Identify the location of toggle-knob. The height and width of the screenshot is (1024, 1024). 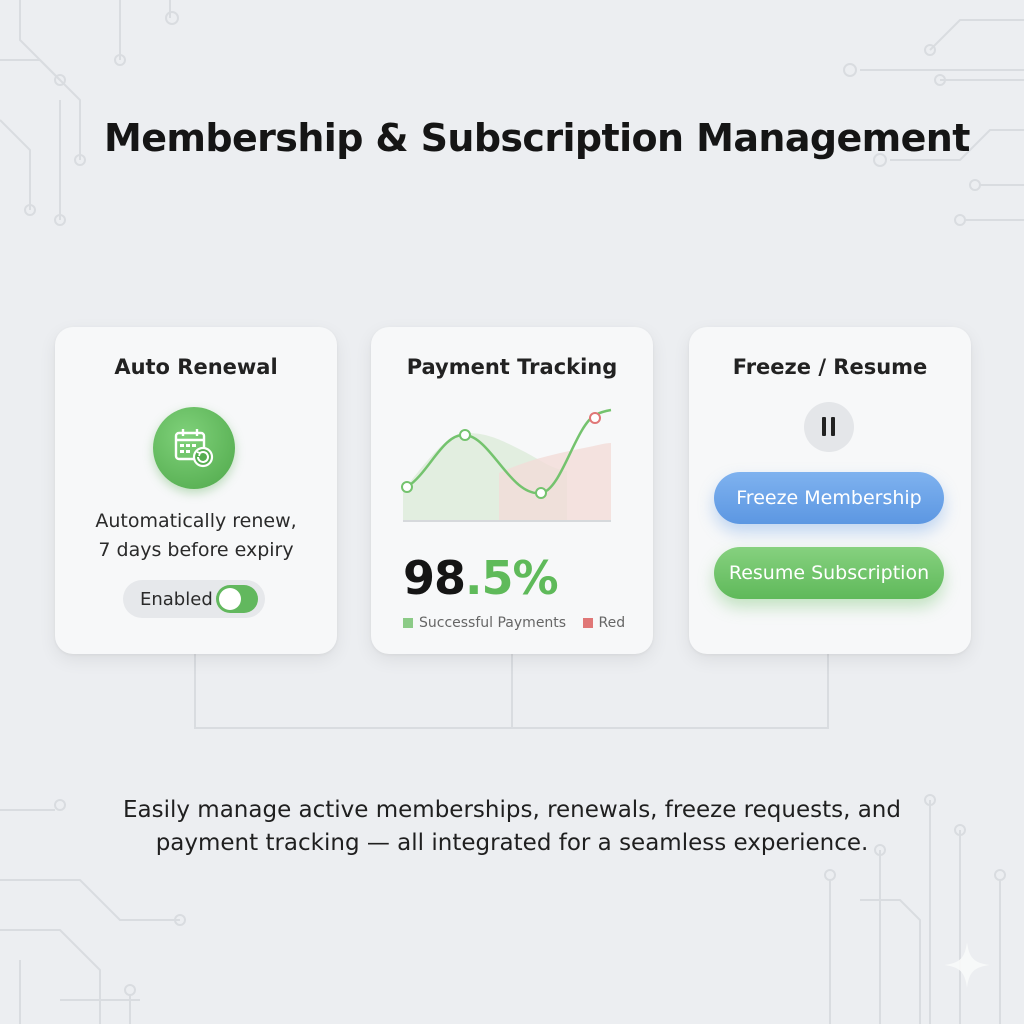
(230, 599).